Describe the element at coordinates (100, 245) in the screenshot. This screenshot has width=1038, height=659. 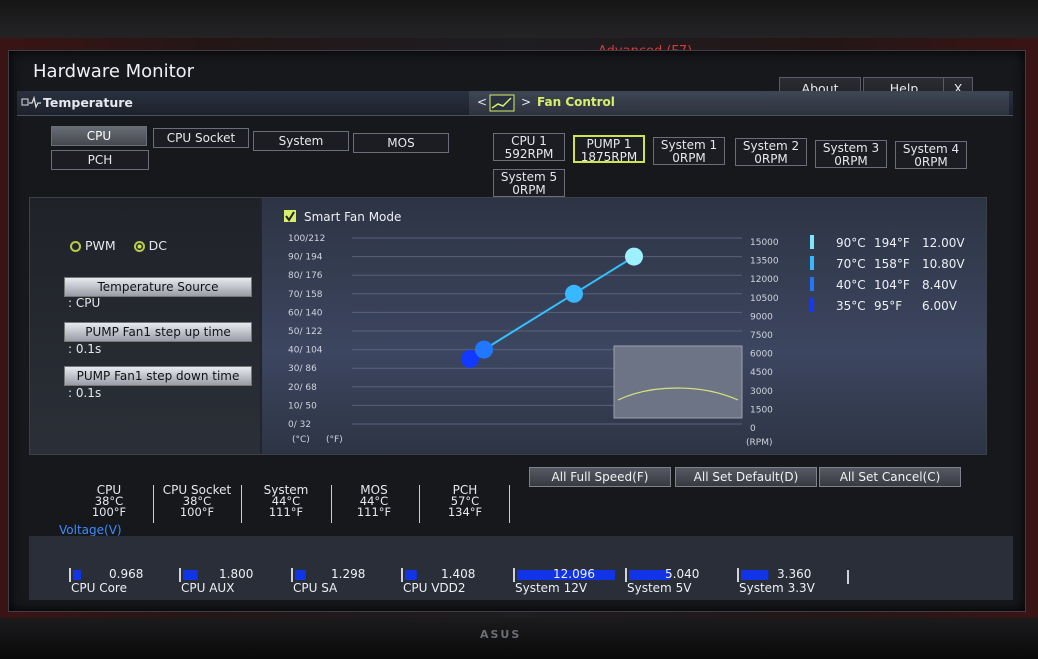
I see `pwm-label: PWM` at that location.